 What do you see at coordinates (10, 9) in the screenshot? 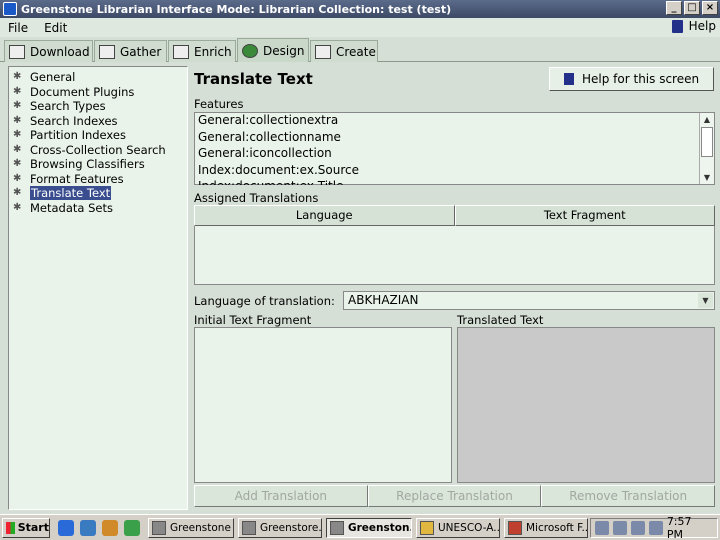
I see `app-icon` at bounding box center [10, 9].